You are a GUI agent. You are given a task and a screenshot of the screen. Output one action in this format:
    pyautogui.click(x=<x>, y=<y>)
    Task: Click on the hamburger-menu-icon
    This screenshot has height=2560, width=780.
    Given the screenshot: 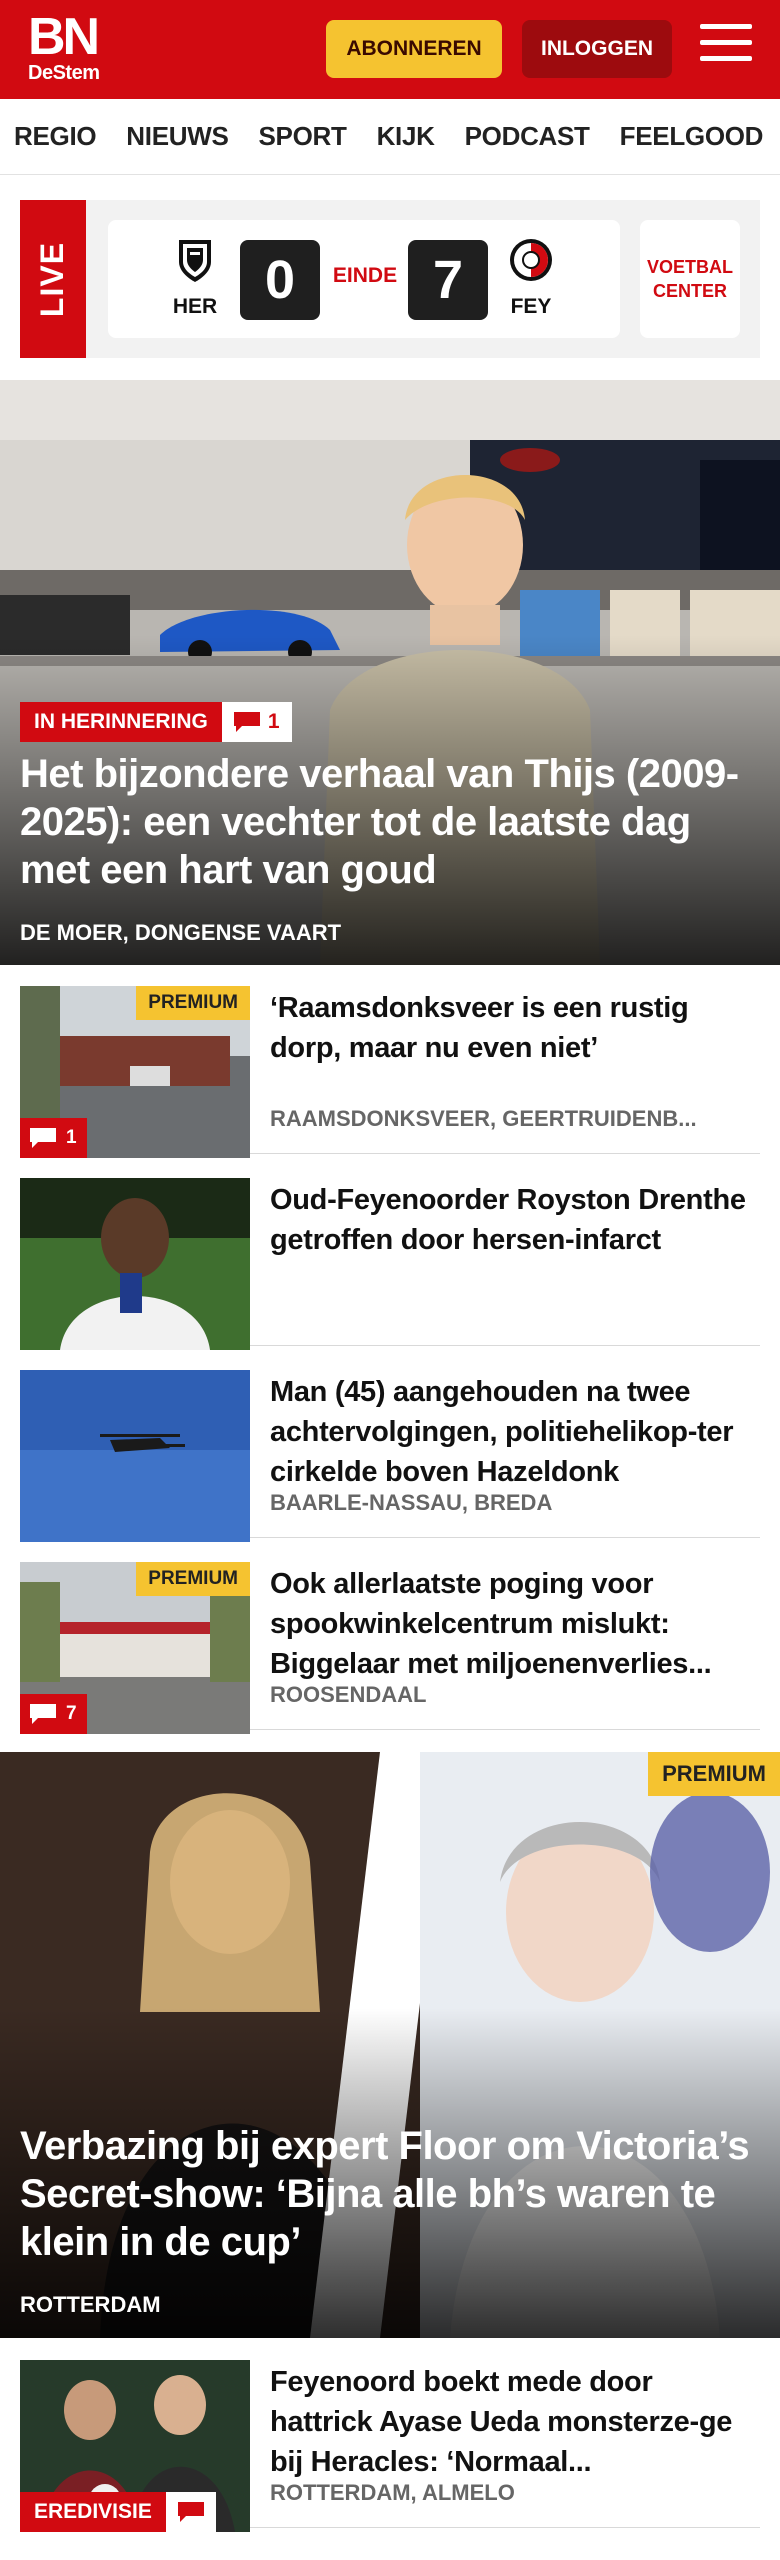 What is the action you would take?
    pyautogui.click(x=726, y=47)
    